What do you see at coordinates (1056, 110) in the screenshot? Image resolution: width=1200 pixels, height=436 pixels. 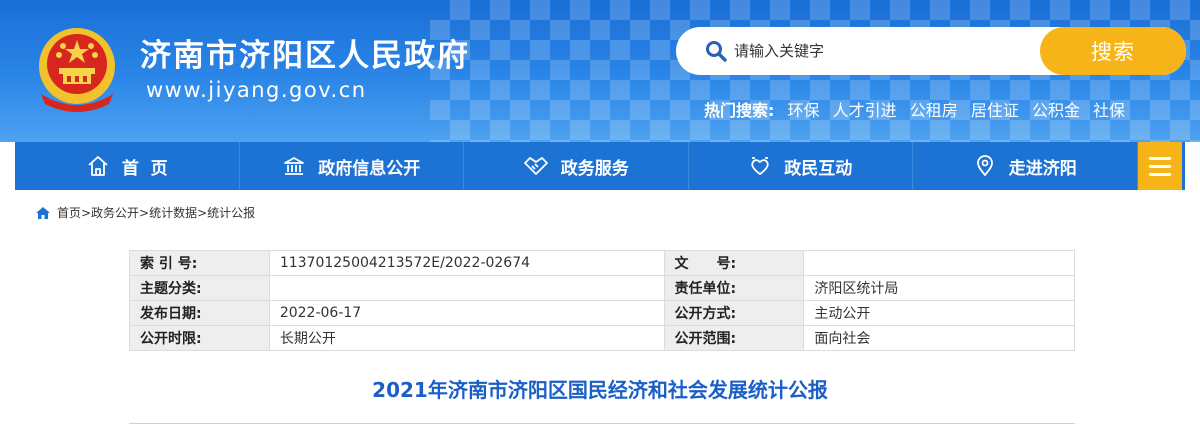 I see `hot-search-link: 公积金` at bounding box center [1056, 110].